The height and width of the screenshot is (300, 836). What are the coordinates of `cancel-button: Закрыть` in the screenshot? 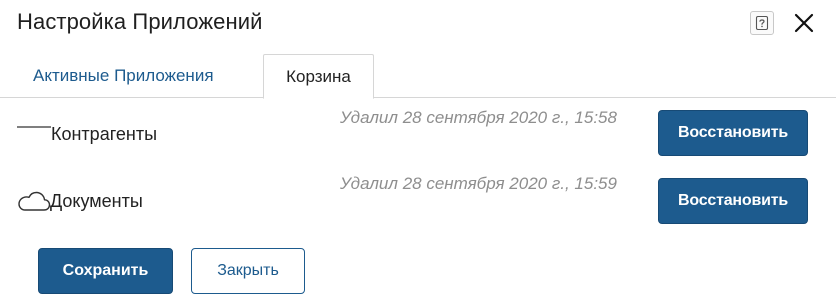 It's located at (248, 271).